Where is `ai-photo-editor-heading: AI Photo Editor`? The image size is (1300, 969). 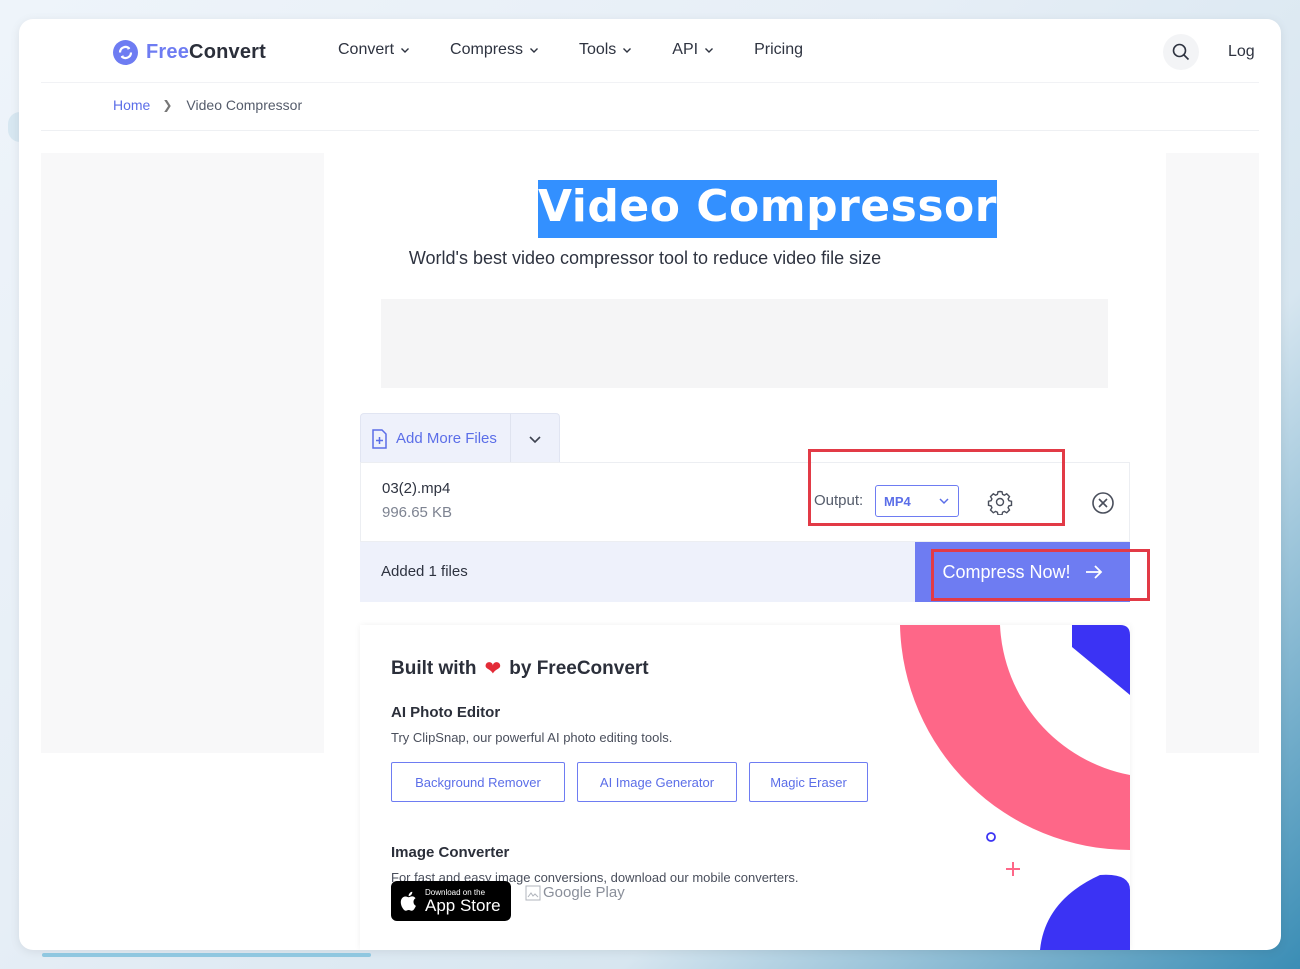
ai-photo-editor-heading: AI Photo Editor is located at coordinates (446, 712).